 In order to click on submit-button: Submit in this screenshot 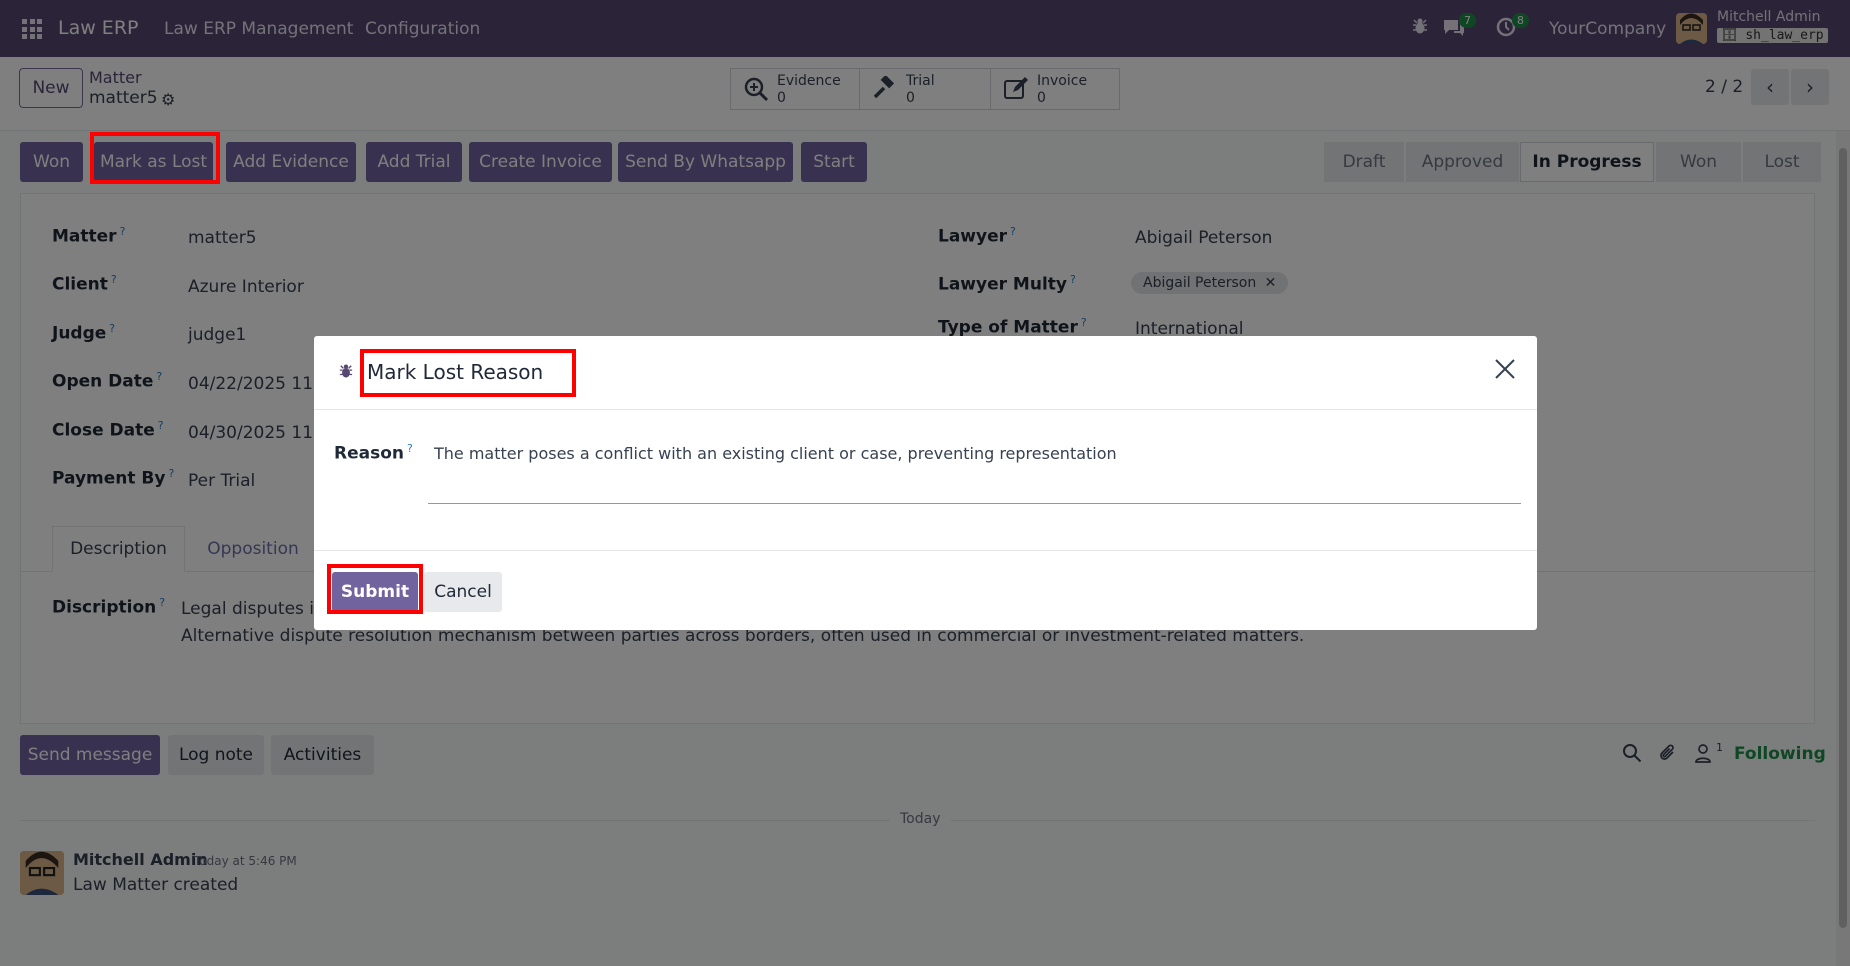, I will do `click(375, 592)`.